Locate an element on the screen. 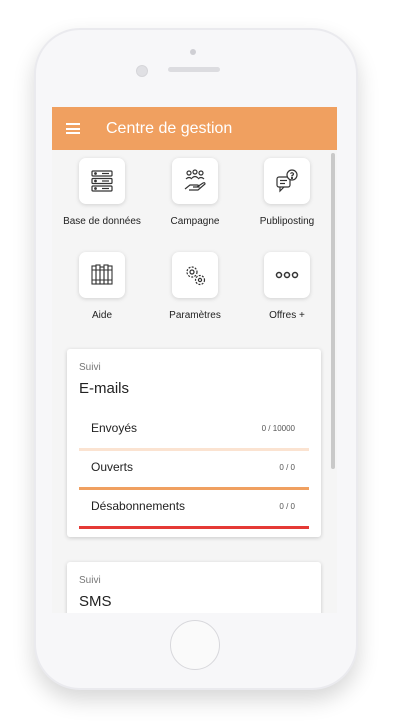 Image resolution: width=395 pixels, height=725 pixels. scrollbar is located at coordinates (333, 311).